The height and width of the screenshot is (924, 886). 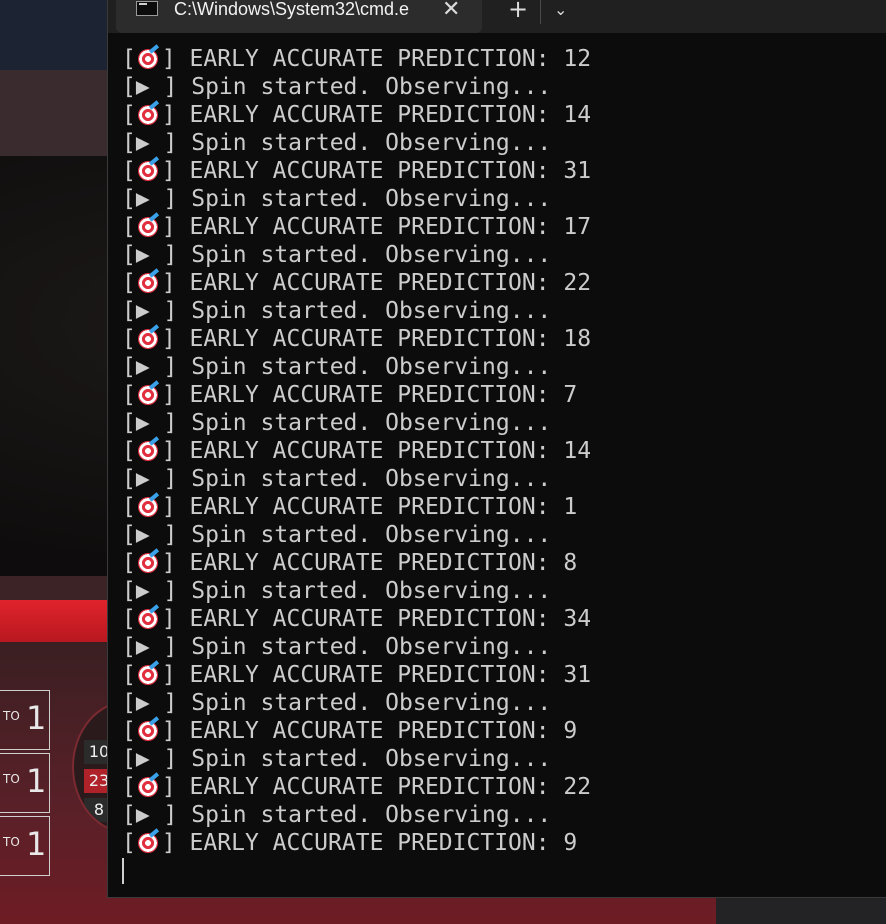 What do you see at coordinates (369, 563) in the screenshot?
I see `console-text: ] EARLY ACCURATE PREDICTION: 8` at bounding box center [369, 563].